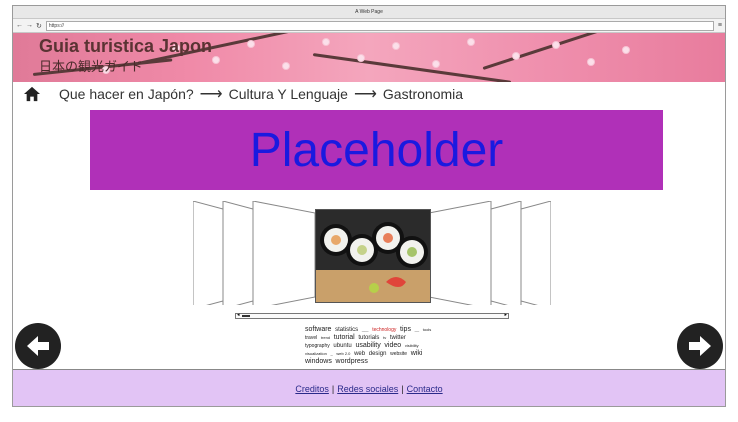 This screenshot has width=738, height=422. What do you see at coordinates (343, 353) in the screenshot?
I see `tag: web 2.0` at bounding box center [343, 353].